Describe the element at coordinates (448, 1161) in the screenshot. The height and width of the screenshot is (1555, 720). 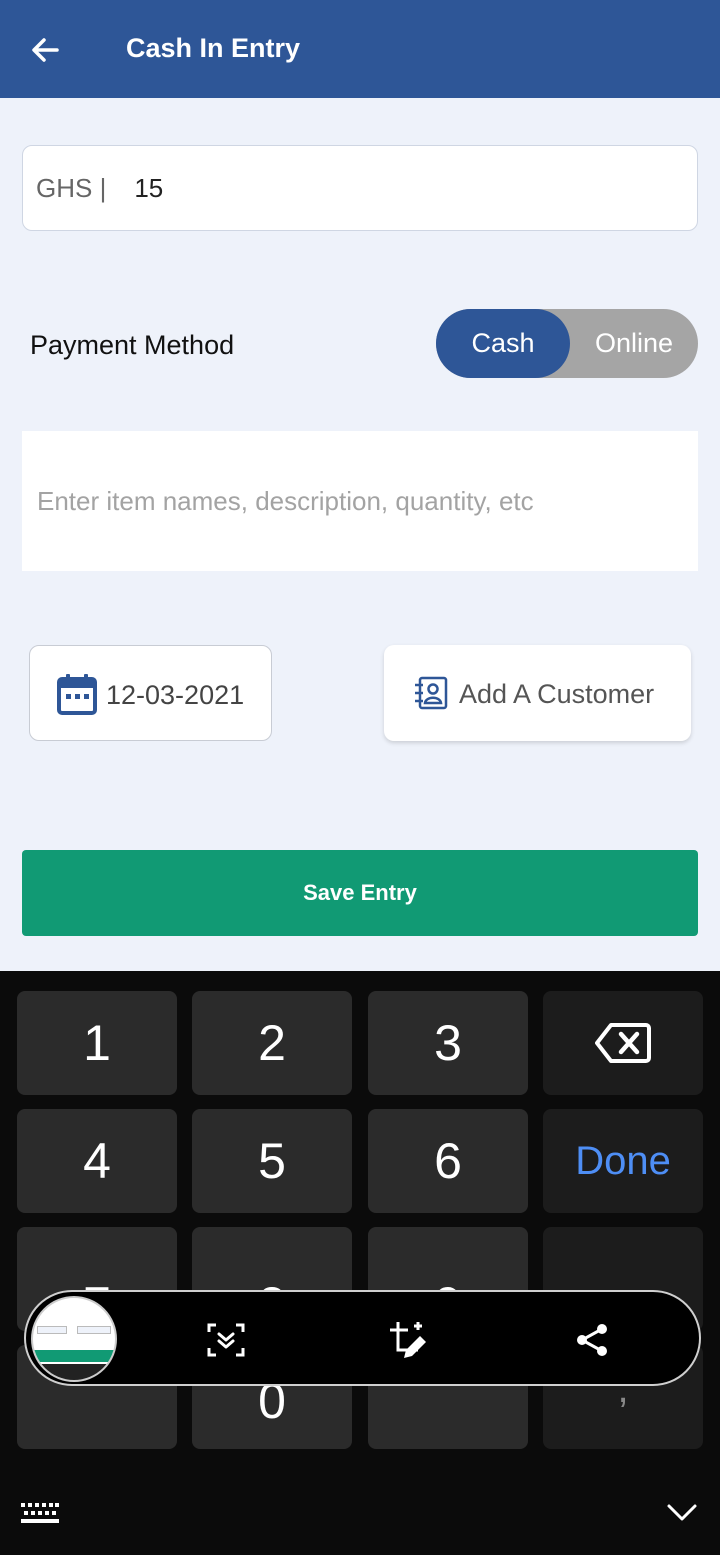
I see `key-6: 6` at that location.